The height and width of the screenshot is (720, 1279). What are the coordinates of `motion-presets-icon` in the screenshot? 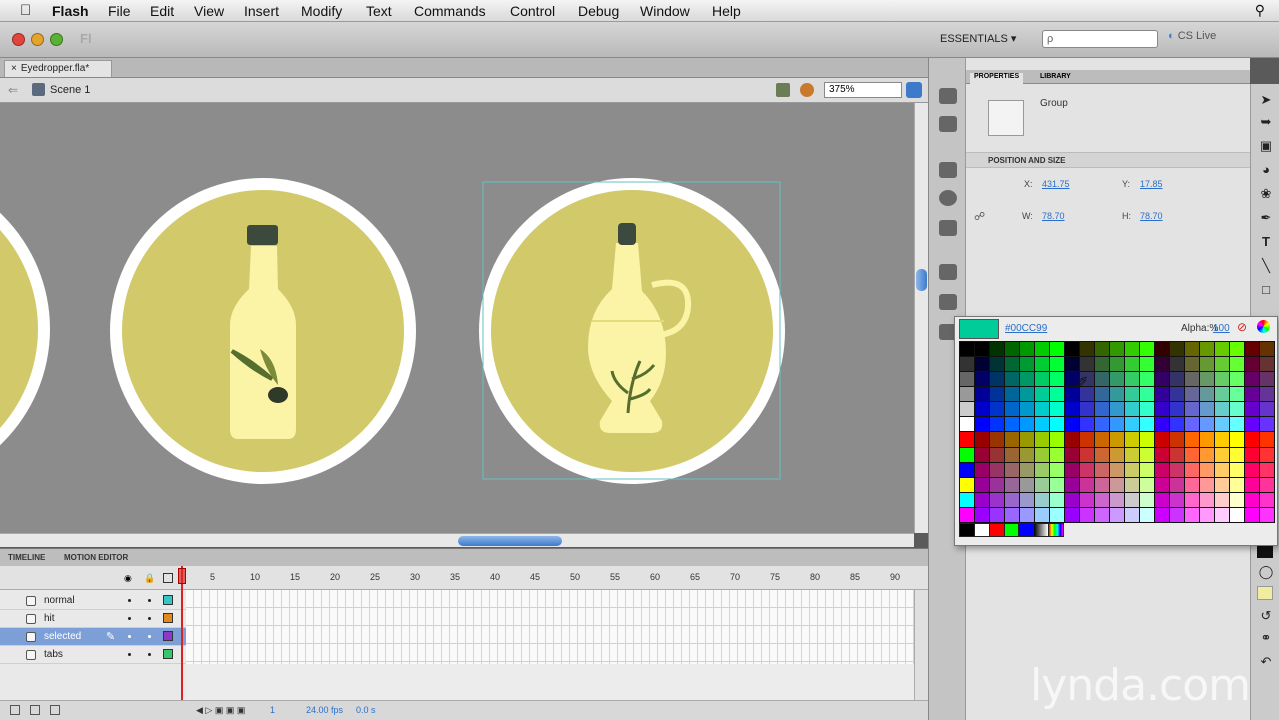 It's located at (948, 302).